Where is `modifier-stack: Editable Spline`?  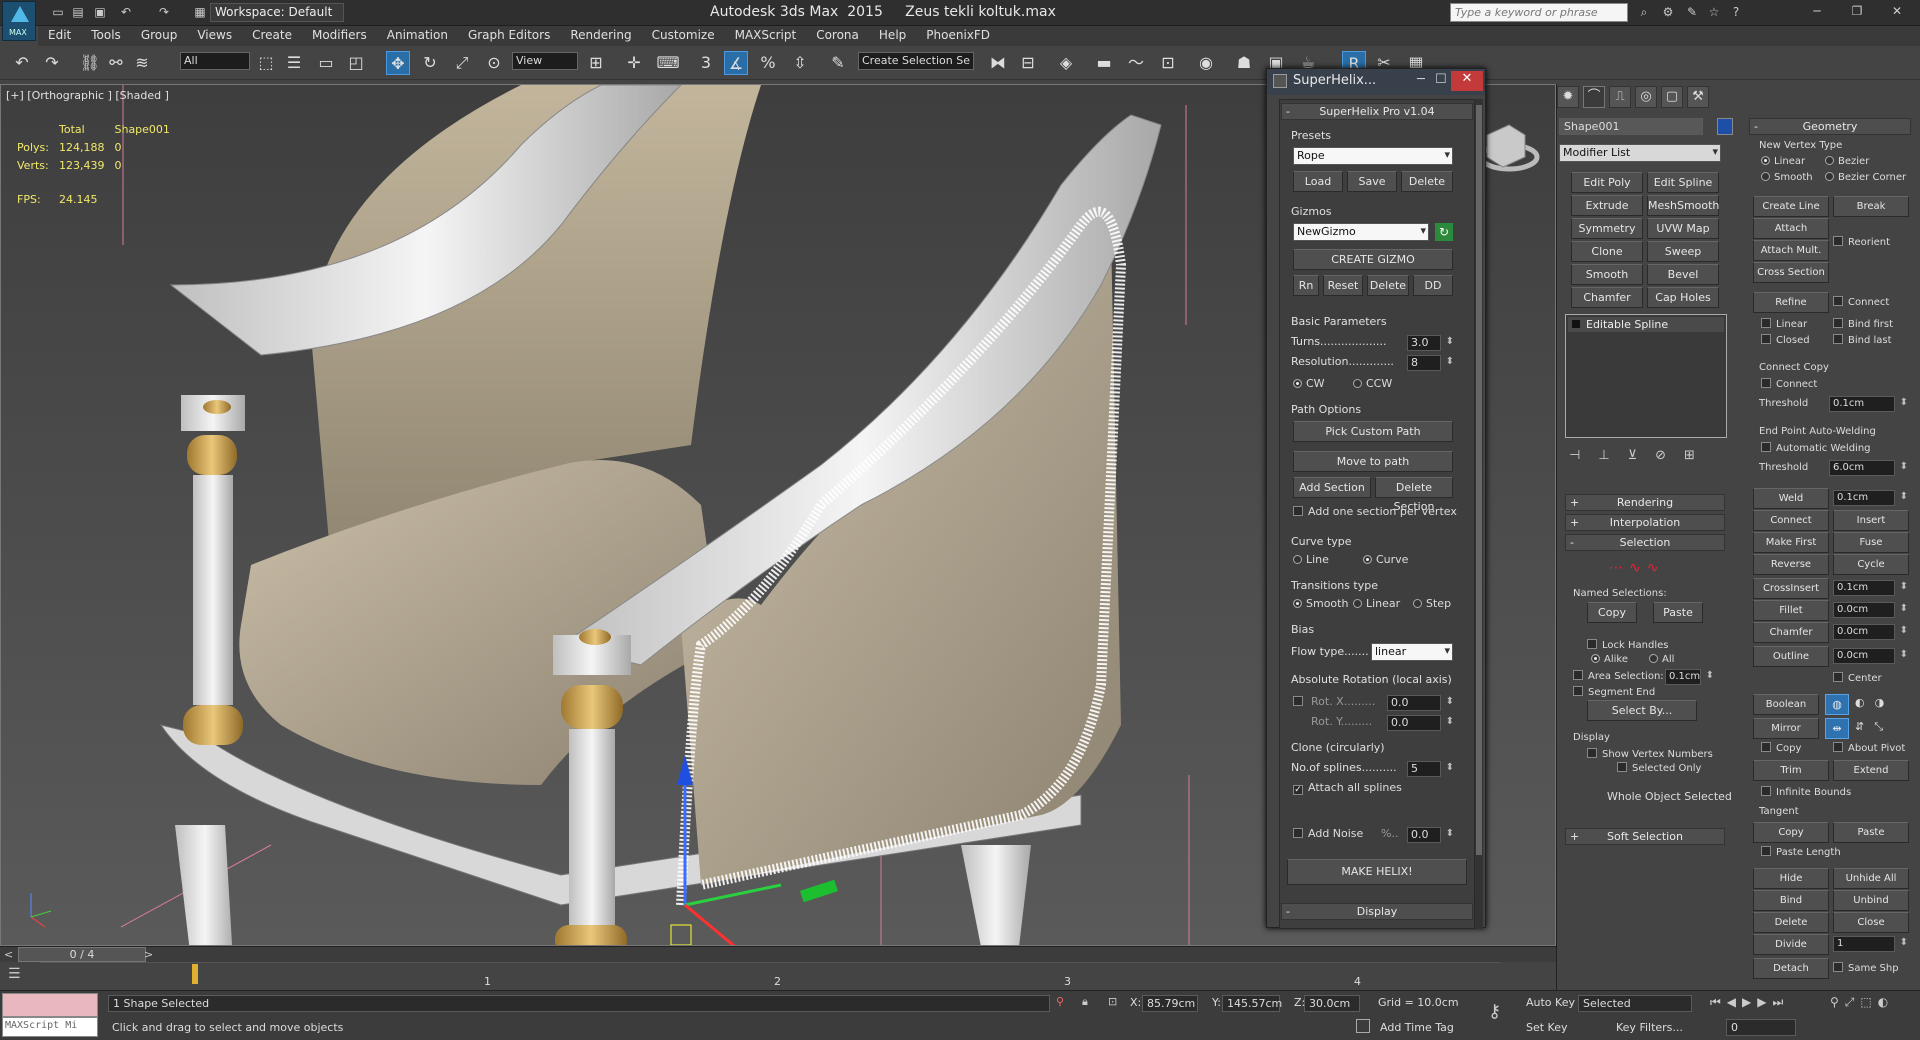
modifier-stack: Editable Spline is located at coordinates (1646, 376).